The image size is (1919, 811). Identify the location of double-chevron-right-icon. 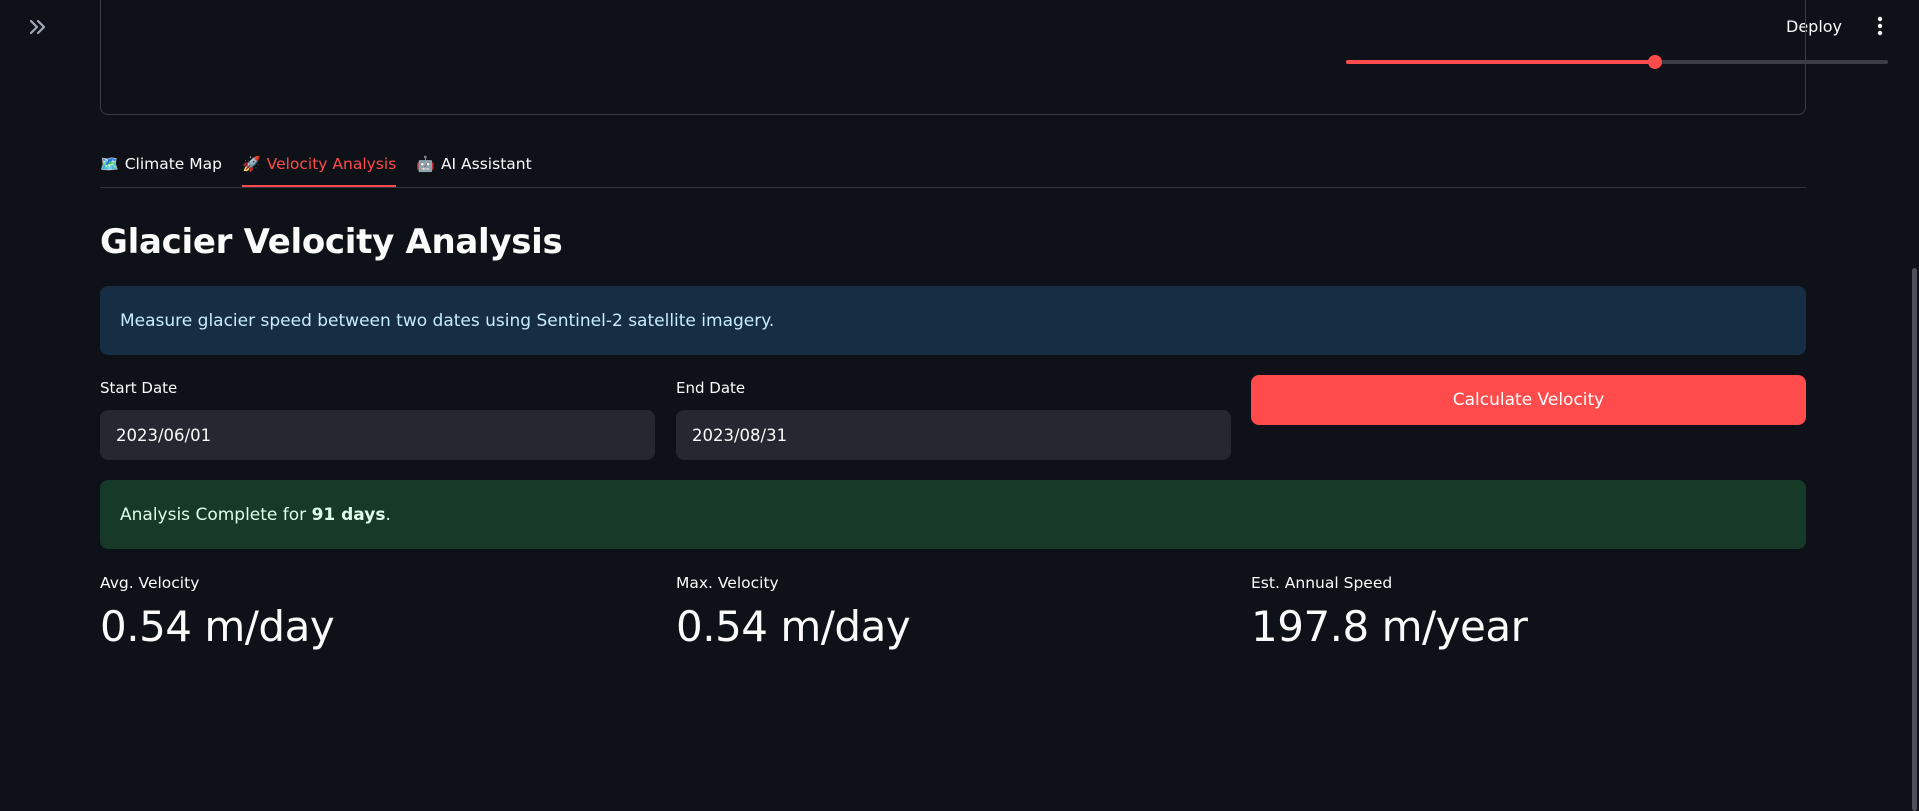
(37, 27).